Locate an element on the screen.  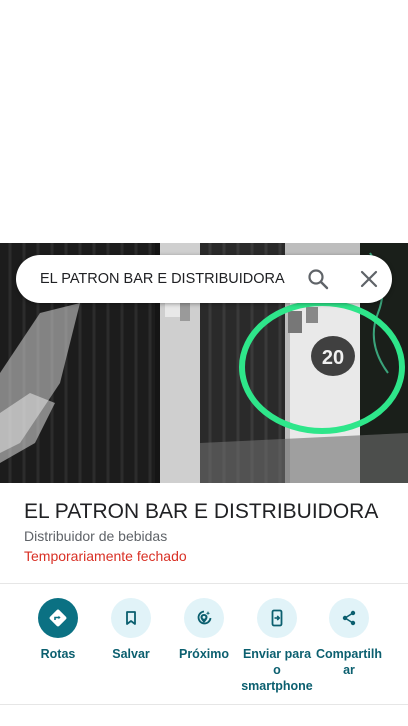
directions-label: Rotas is located at coordinates (58, 654).